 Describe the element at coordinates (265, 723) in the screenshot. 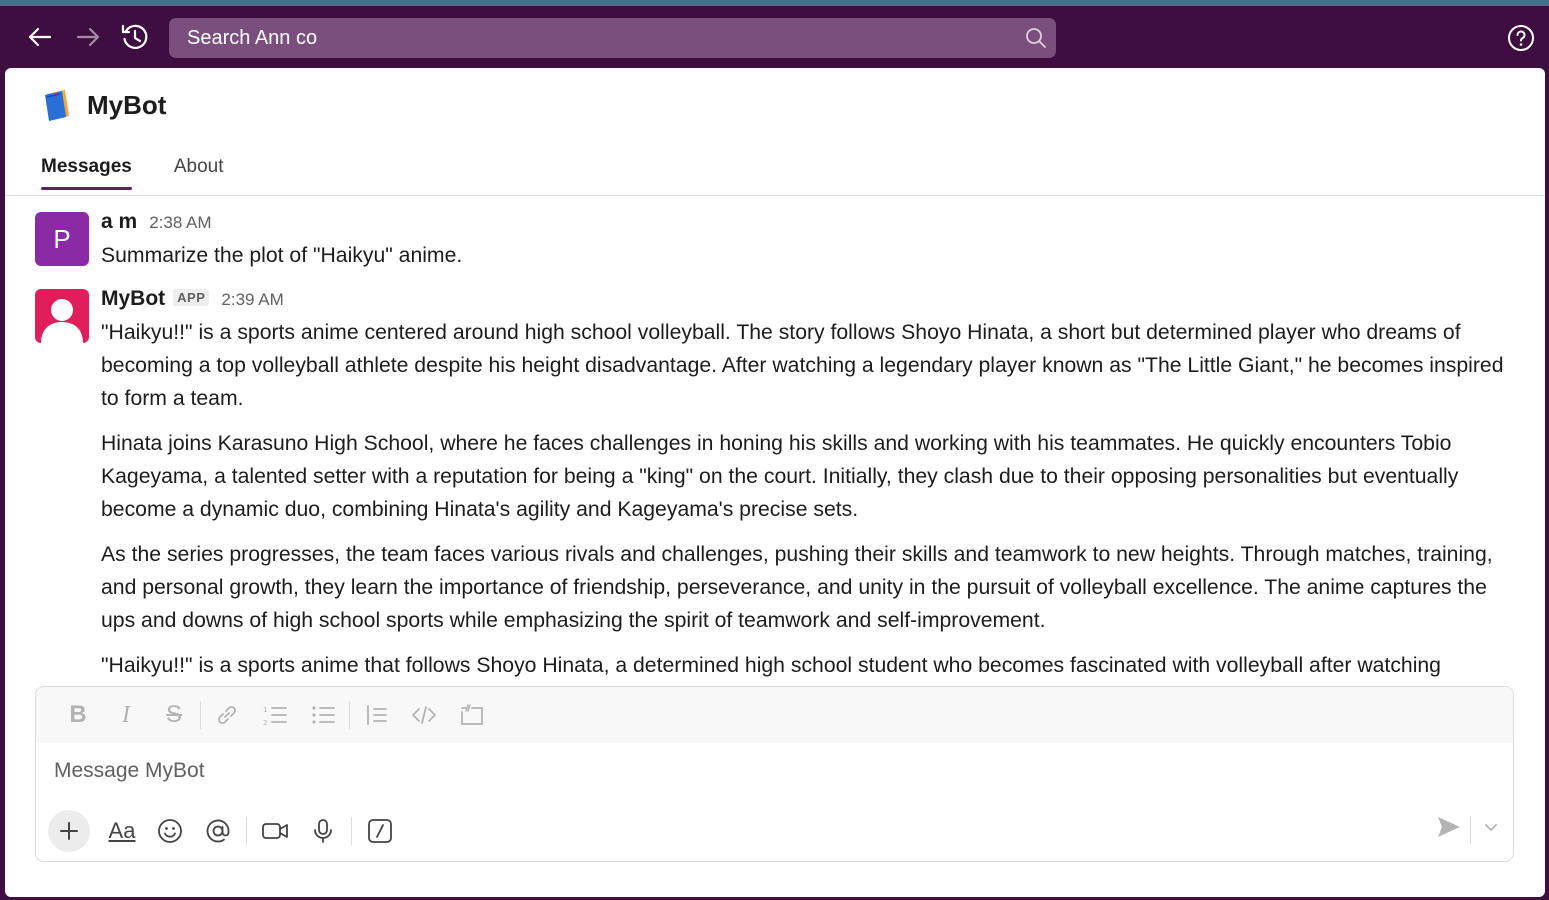

I see `svg-text: 2` at that location.